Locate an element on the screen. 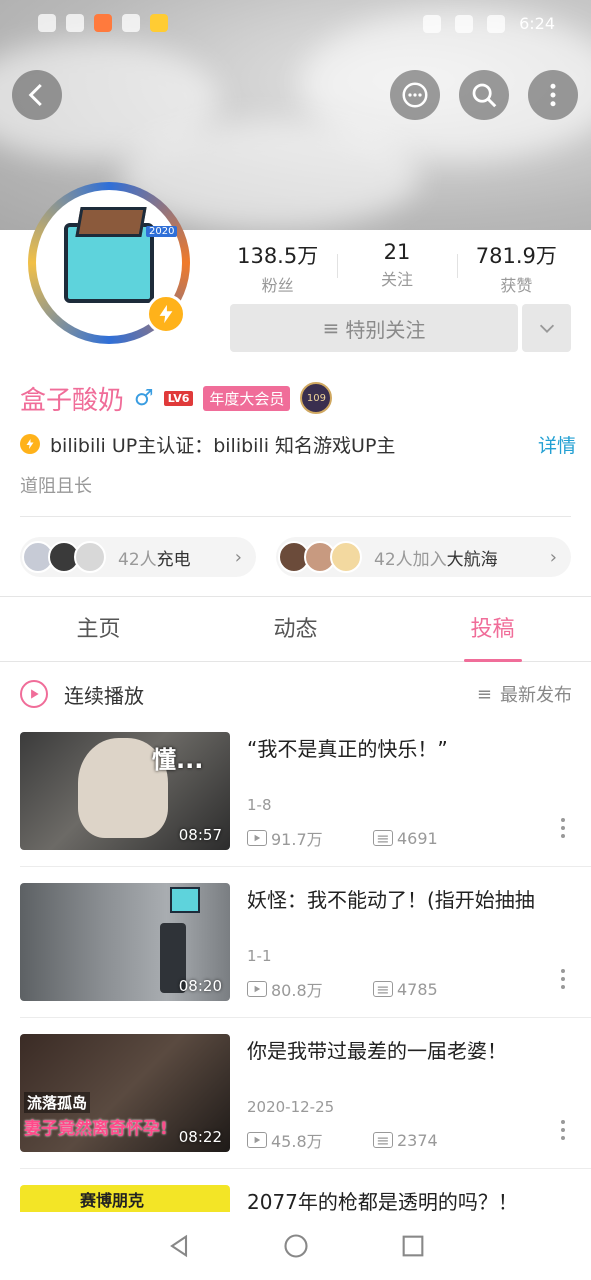  signature: 道阻且长 is located at coordinates (56, 486).